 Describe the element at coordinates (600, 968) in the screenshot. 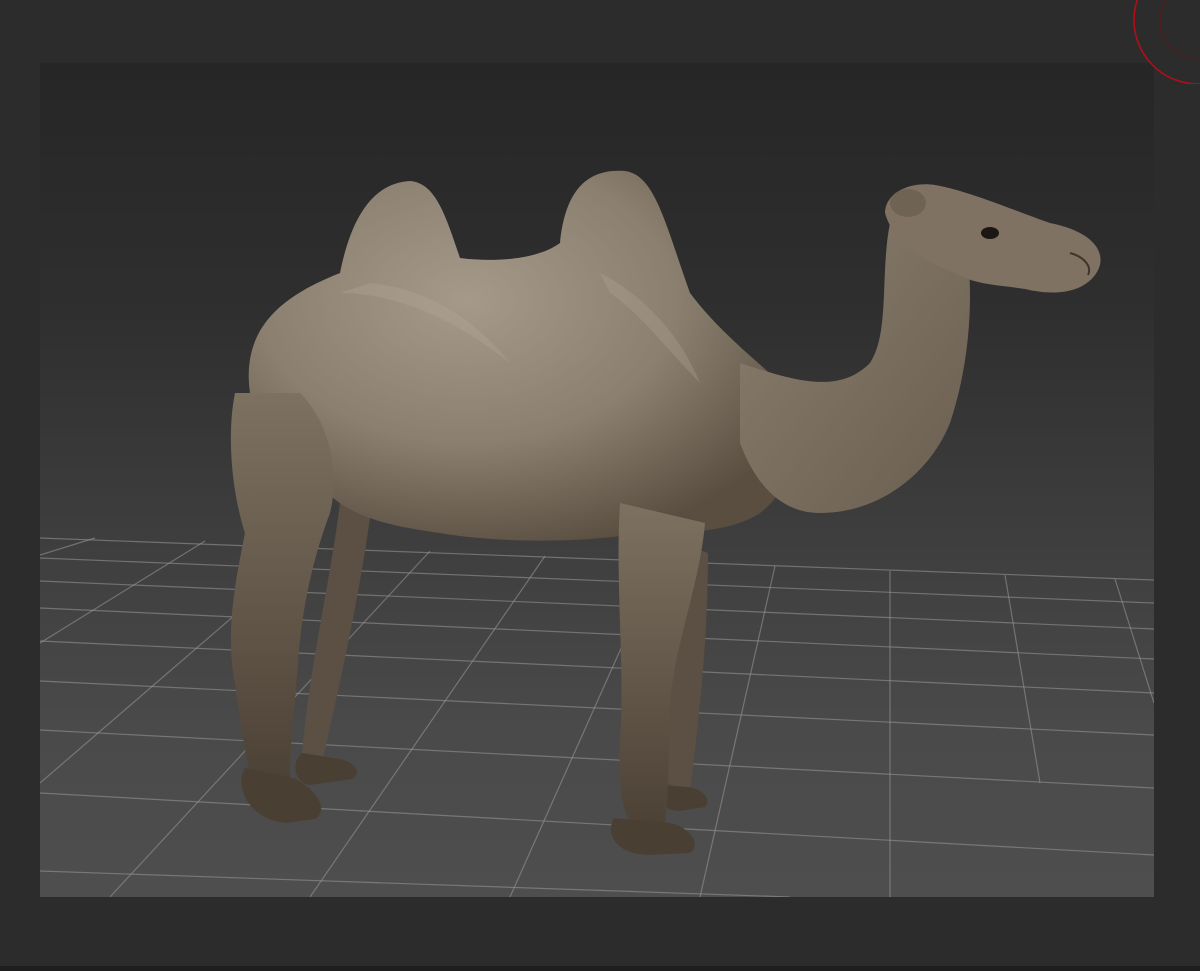

I see `status-bar` at that location.